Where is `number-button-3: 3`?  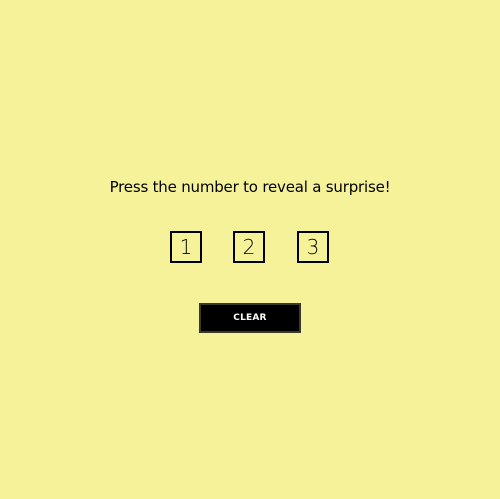 number-button-3: 3 is located at coordinates (313, 247).